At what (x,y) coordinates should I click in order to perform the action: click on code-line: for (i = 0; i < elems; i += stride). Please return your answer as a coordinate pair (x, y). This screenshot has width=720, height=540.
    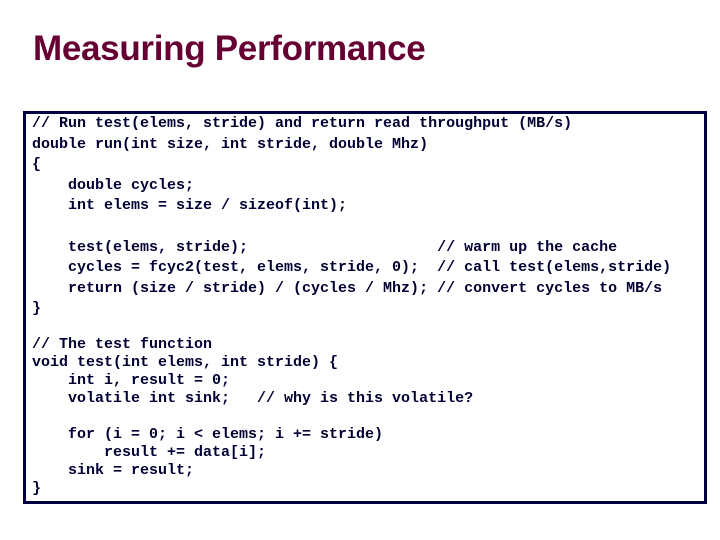
    Looking at the image, I should click on (208, 434).